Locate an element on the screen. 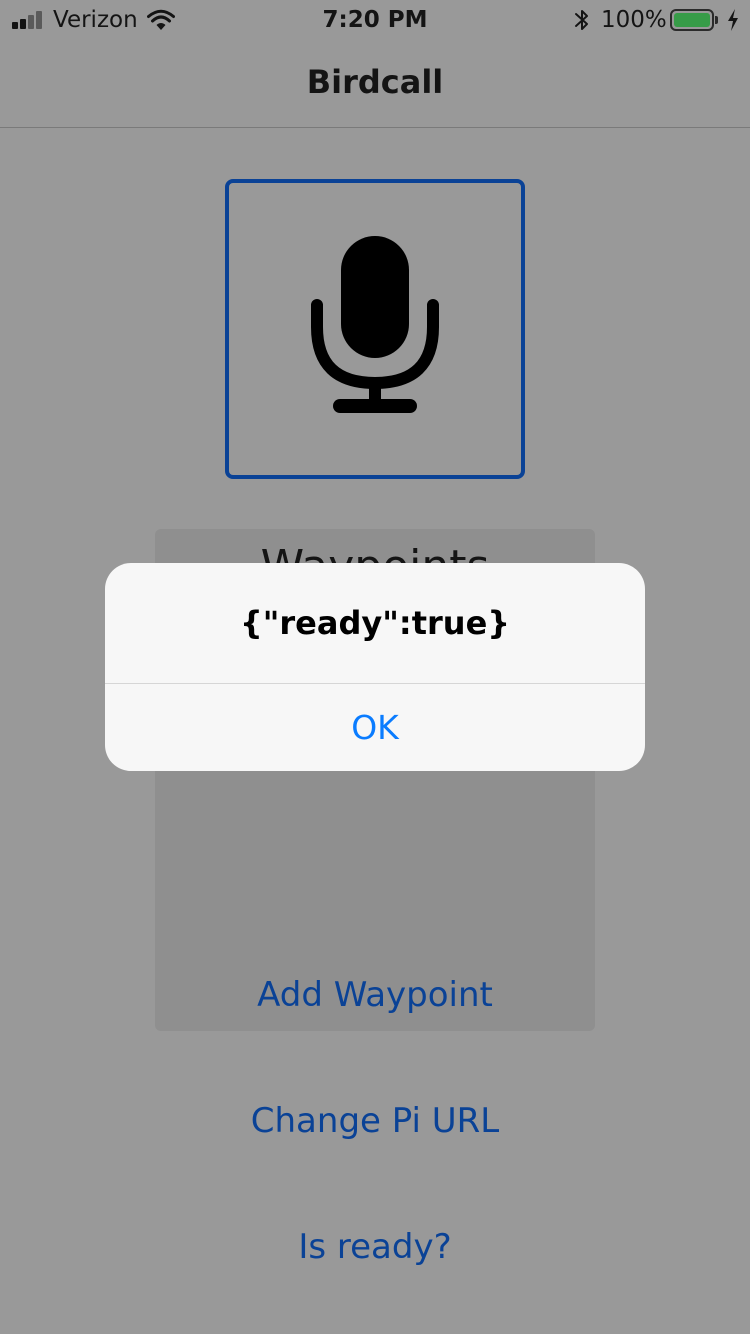 This screenshot has width=750, height=1334. page-title: Birdcall is located at coordinates (375, 82).